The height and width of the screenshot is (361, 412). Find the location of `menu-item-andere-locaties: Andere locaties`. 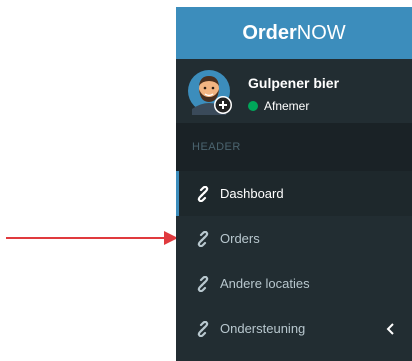

menu-item-andere-locaties: Andere locaties is located at coordinates (294, 283).